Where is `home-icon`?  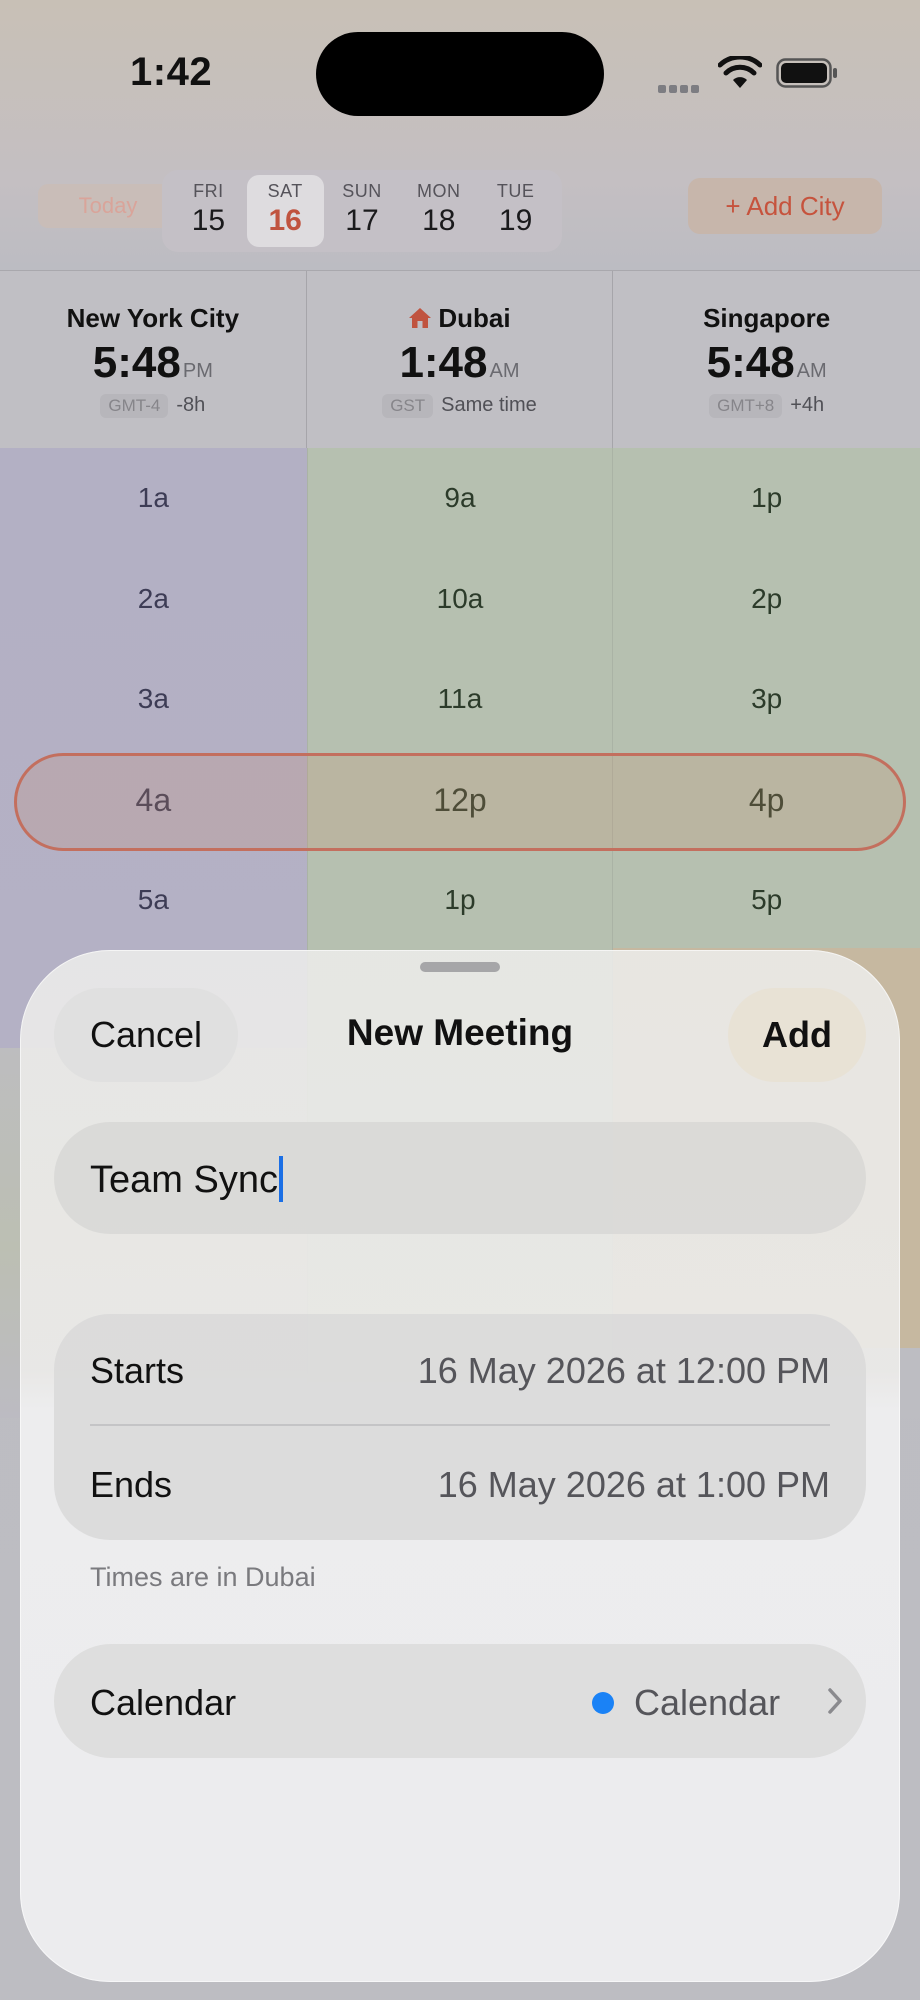 home-icon is located at coordinates (420, 318).